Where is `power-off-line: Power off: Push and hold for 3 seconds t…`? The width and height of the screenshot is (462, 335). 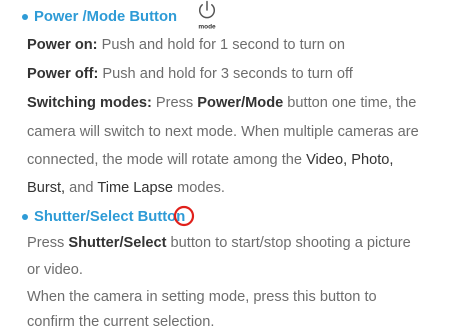 power-off-line: Power off: Push and hold for 3 seconds t… is located at coordinates (190, 74).